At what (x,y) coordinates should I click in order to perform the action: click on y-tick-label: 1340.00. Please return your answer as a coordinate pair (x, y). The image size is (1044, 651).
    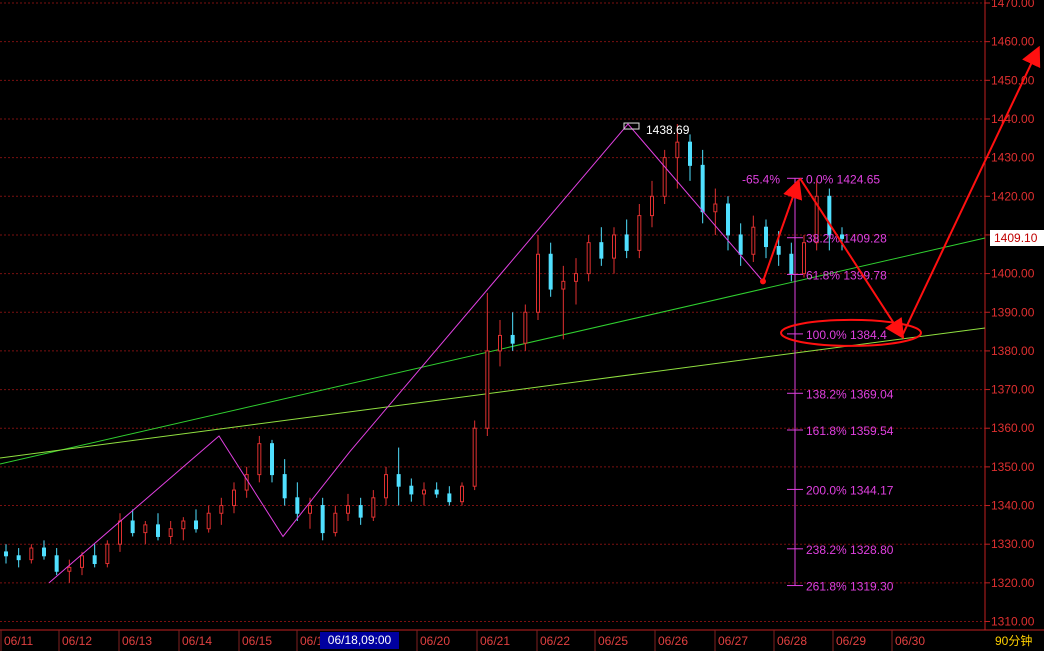
    Looking at the image, I should click on (1013, 506).